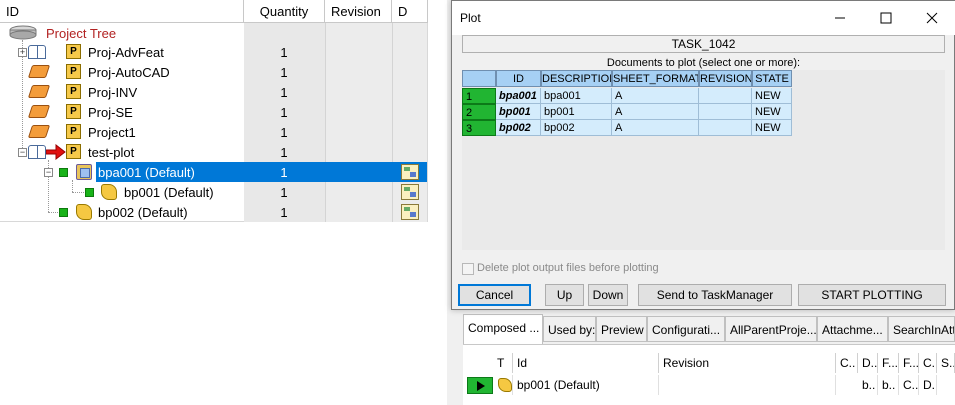 The height and width of the screenshot is (405, 955). Describe the element at coordinates (122, 11) in the screenshot. I see `column-header-id: ID` at that location.